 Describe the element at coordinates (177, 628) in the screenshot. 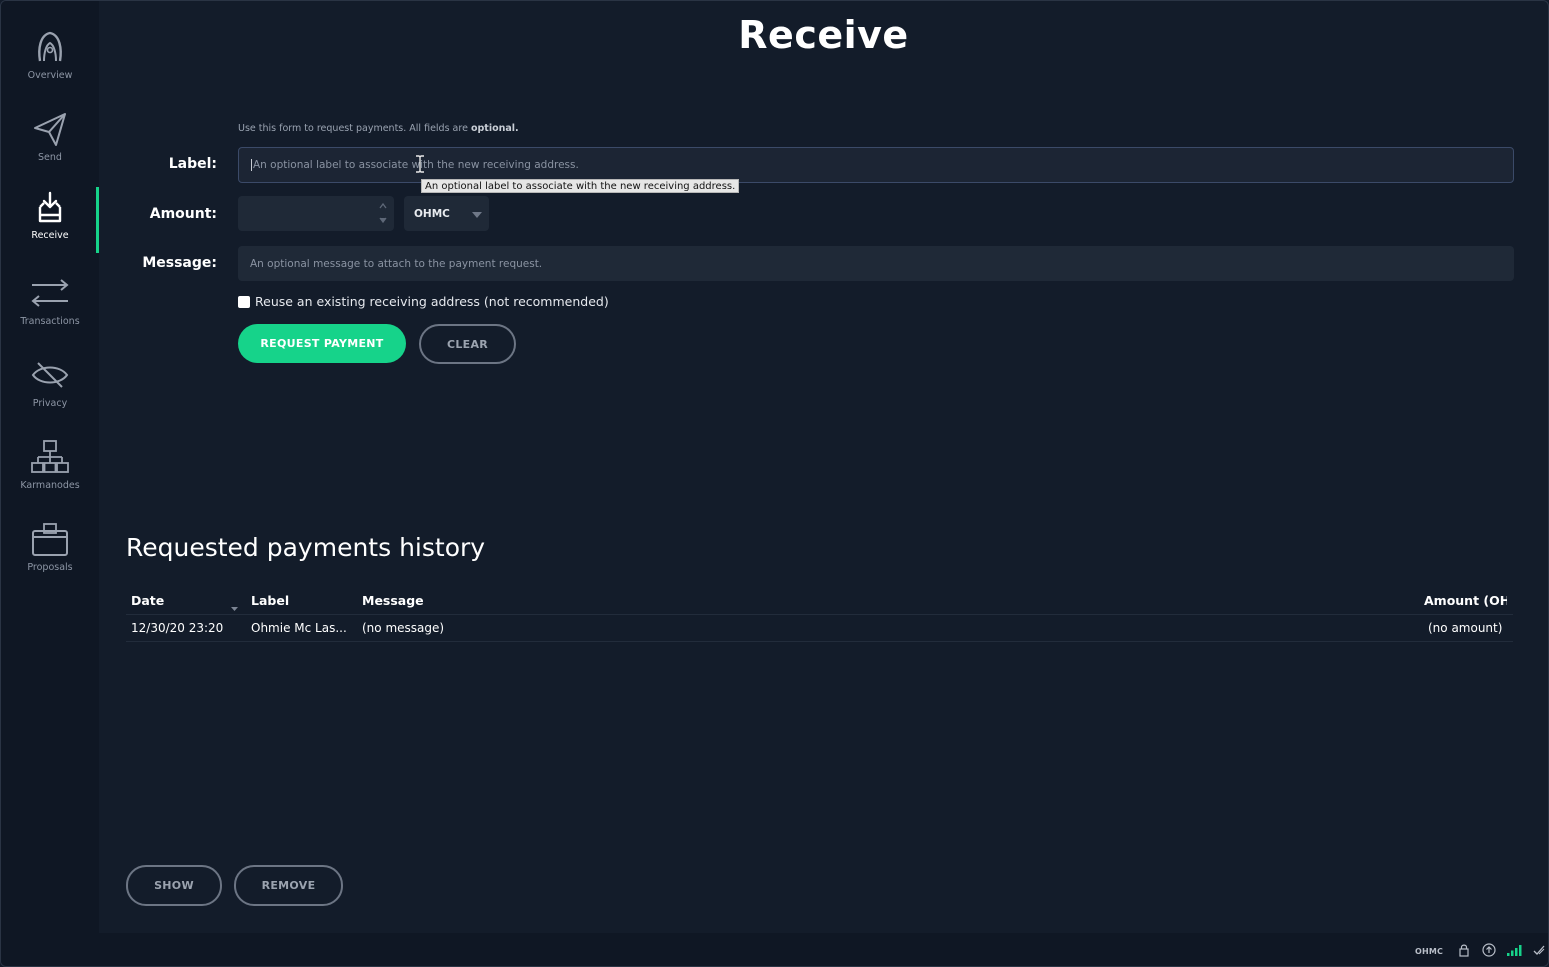

I see `cell-date: 12/30/20 23:20` at that location.